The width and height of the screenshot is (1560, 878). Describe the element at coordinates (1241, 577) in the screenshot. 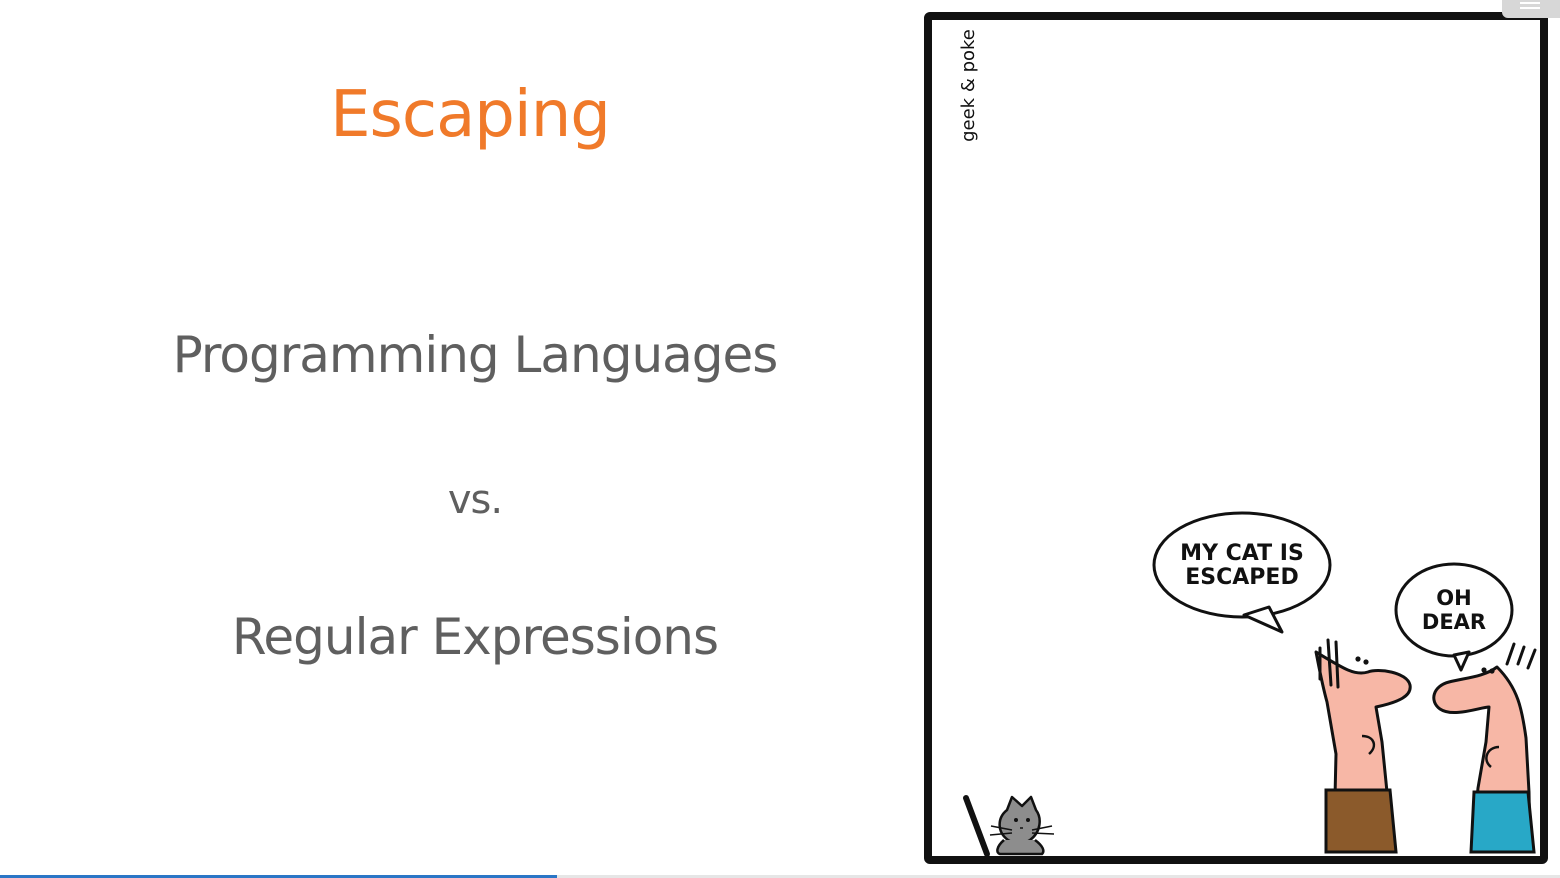

I see `bubble-left-line2: ESCAPED` at that location.